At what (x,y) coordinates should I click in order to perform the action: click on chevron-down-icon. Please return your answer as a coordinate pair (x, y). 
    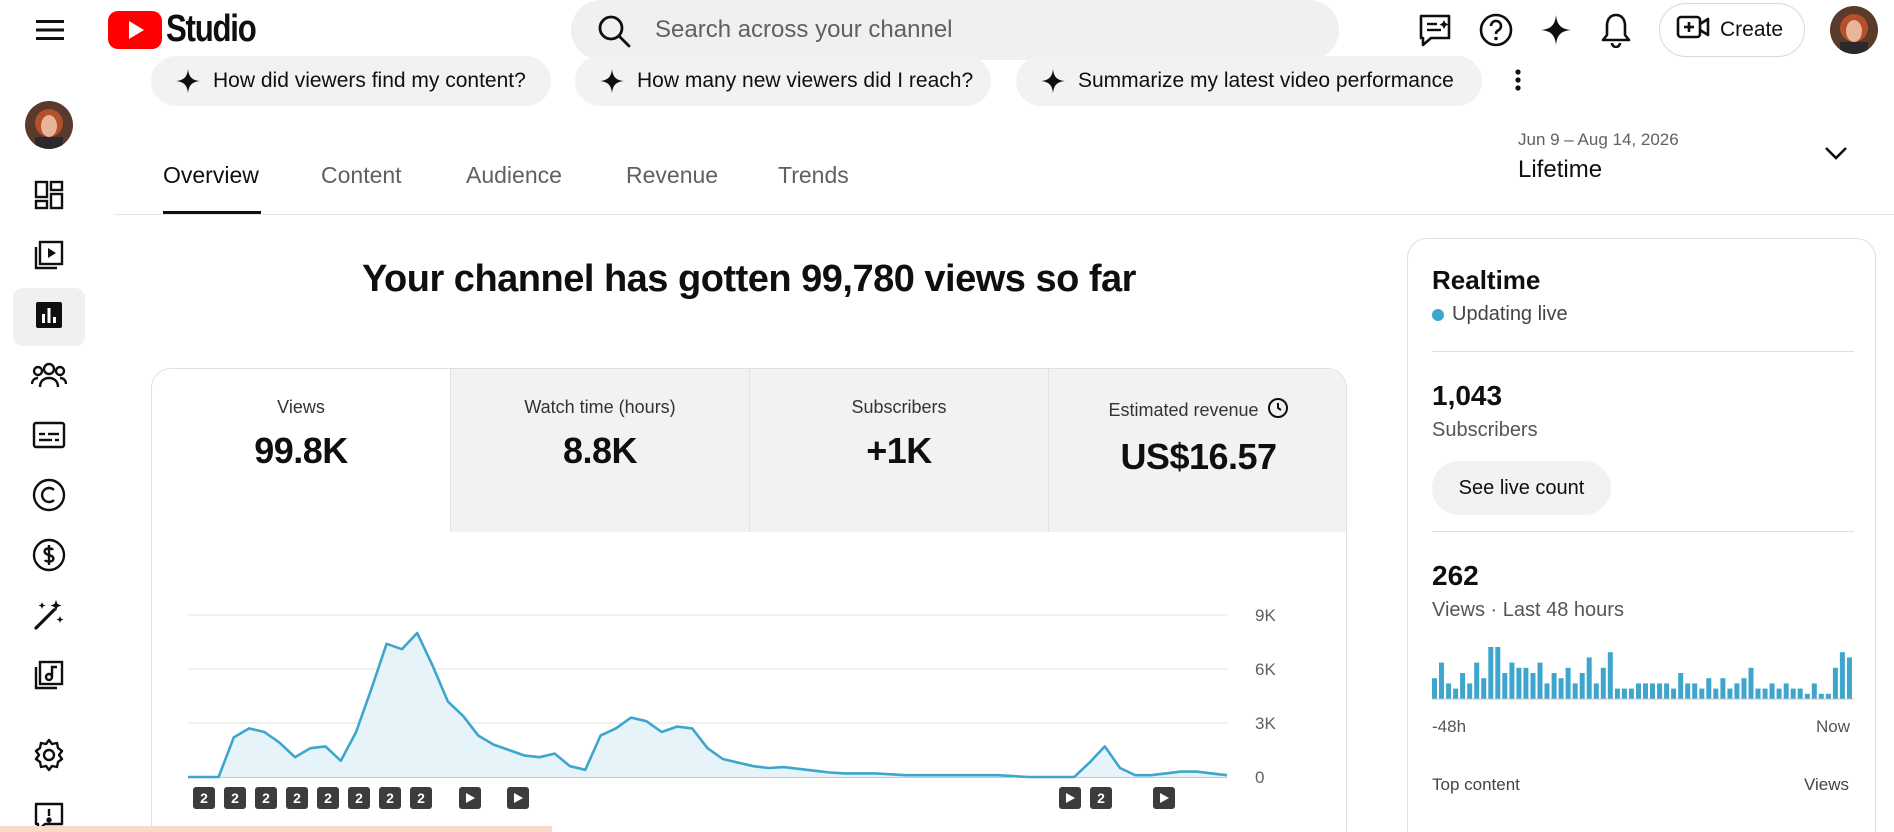
    Looking at the image, I should click on (1836, 155).